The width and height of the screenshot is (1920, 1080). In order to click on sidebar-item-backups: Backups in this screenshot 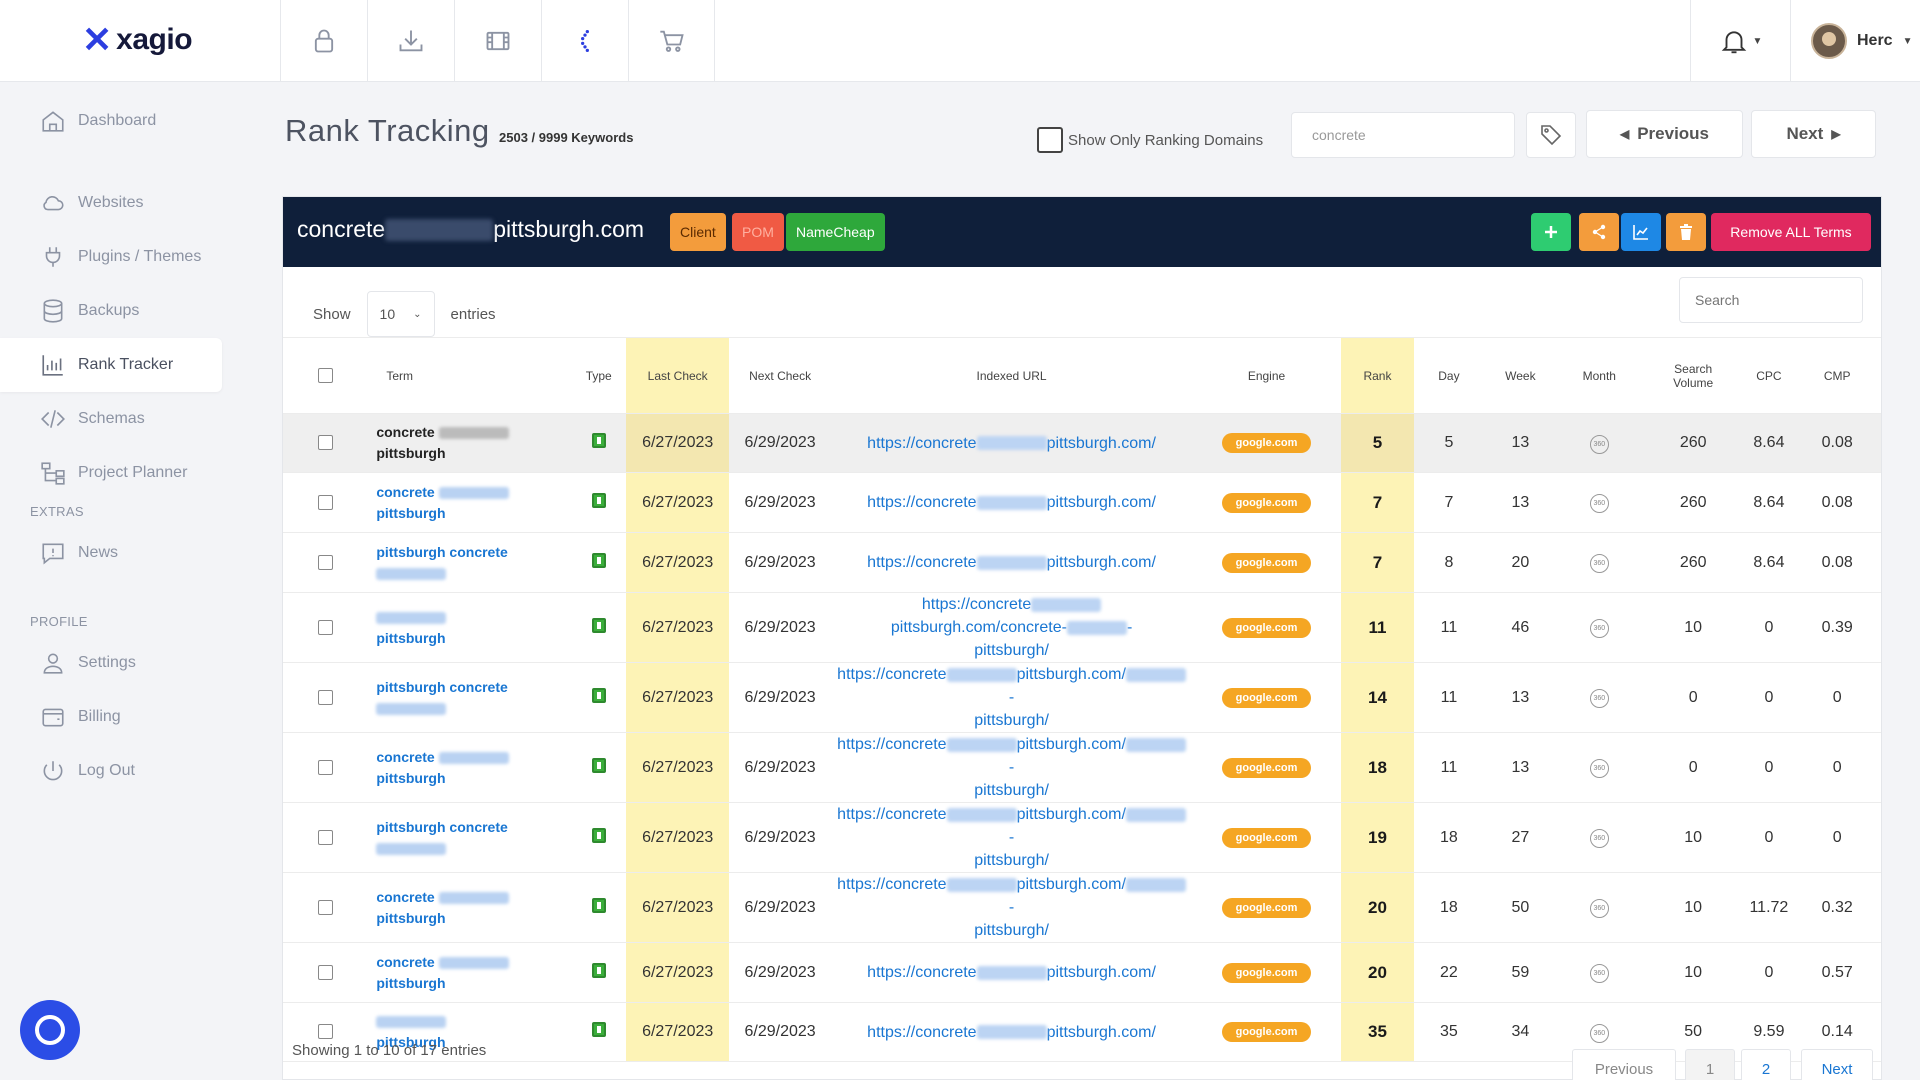, I will do `click(111, 311)`.